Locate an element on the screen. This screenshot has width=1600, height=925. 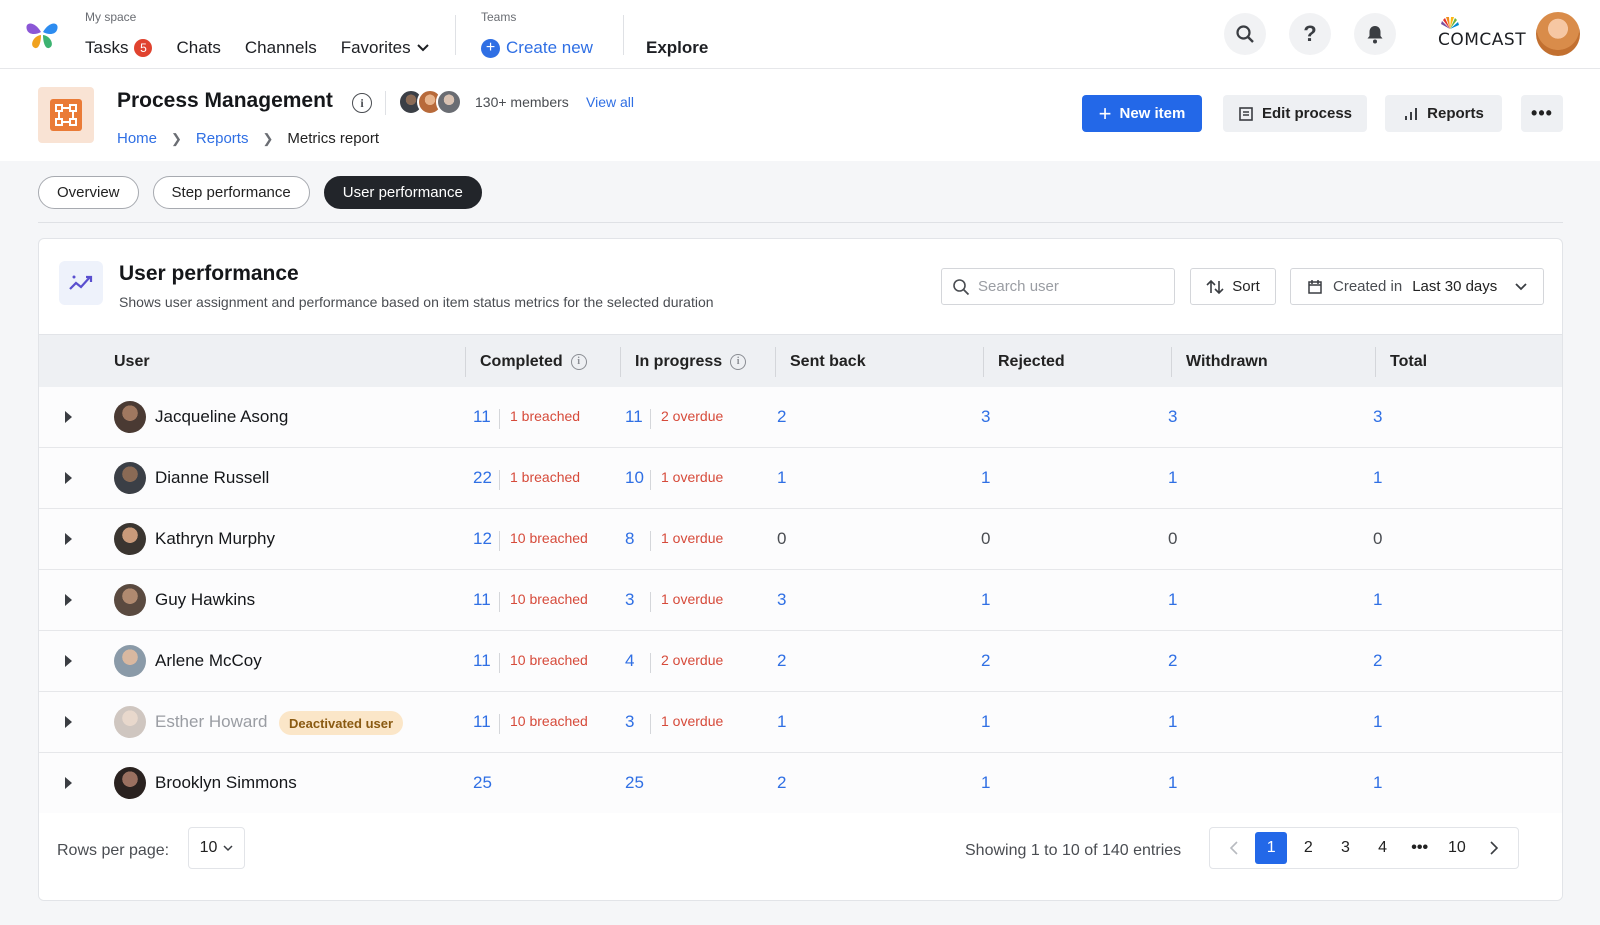
sort-button: Sort is located at coordinates (1233, 286).